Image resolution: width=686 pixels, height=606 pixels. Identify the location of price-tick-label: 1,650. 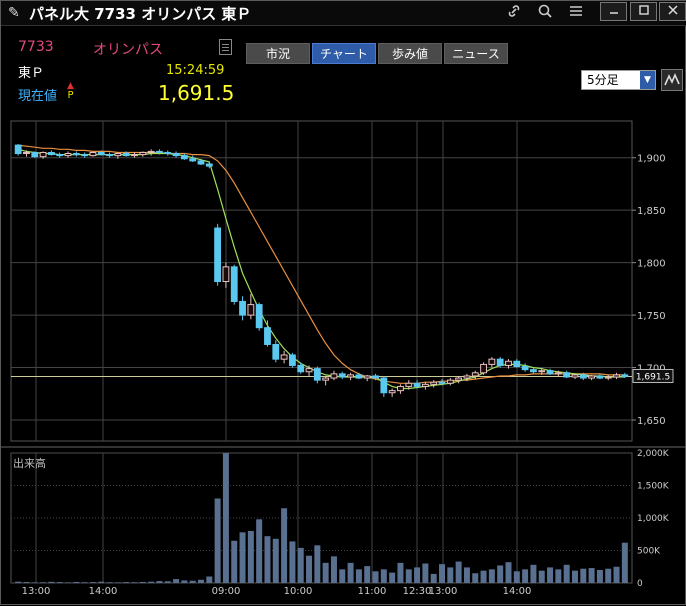
(651, 421).